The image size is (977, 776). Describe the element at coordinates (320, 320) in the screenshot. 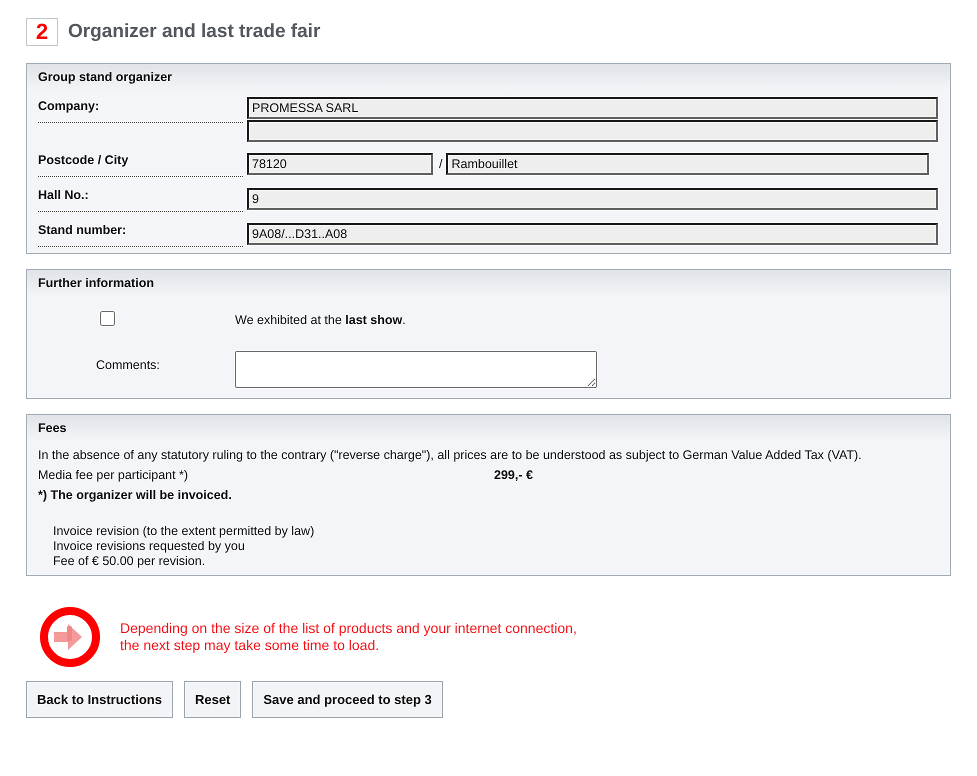

I see `checkbox-label: We exhibited at the last show.` at that location.